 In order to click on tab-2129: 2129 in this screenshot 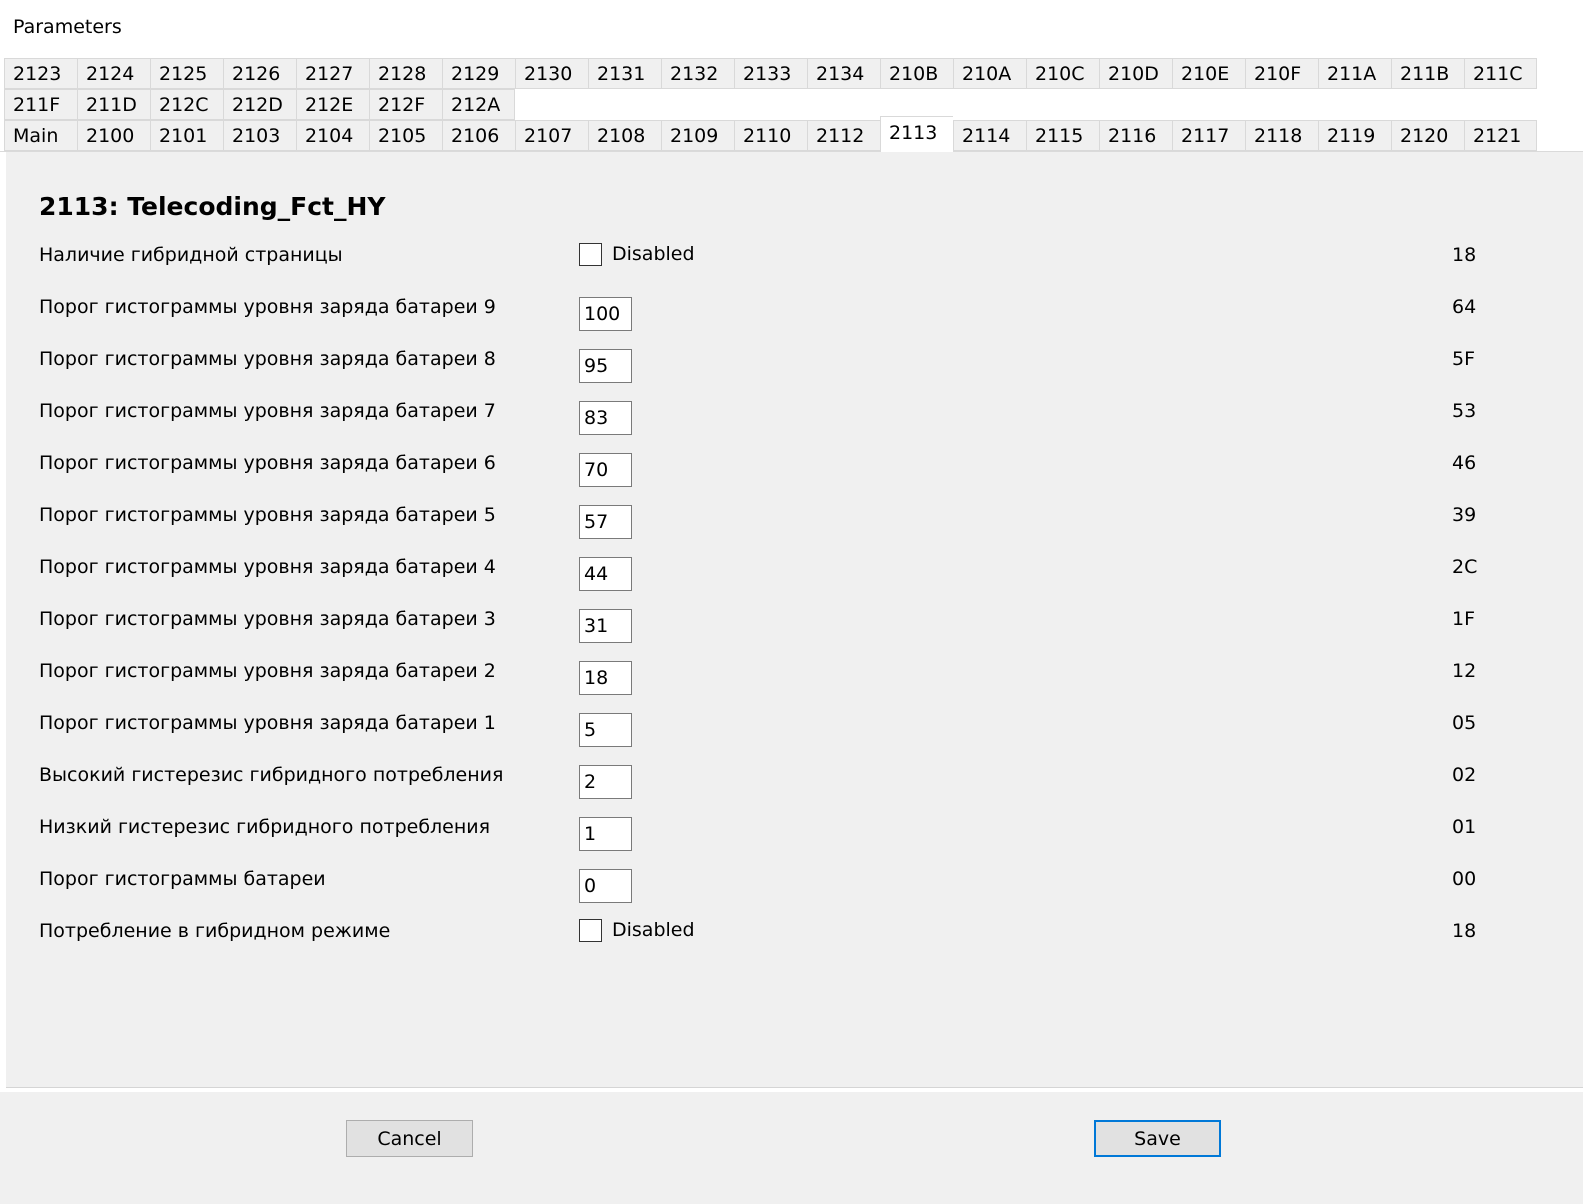, I will do `click(478, 73)`.